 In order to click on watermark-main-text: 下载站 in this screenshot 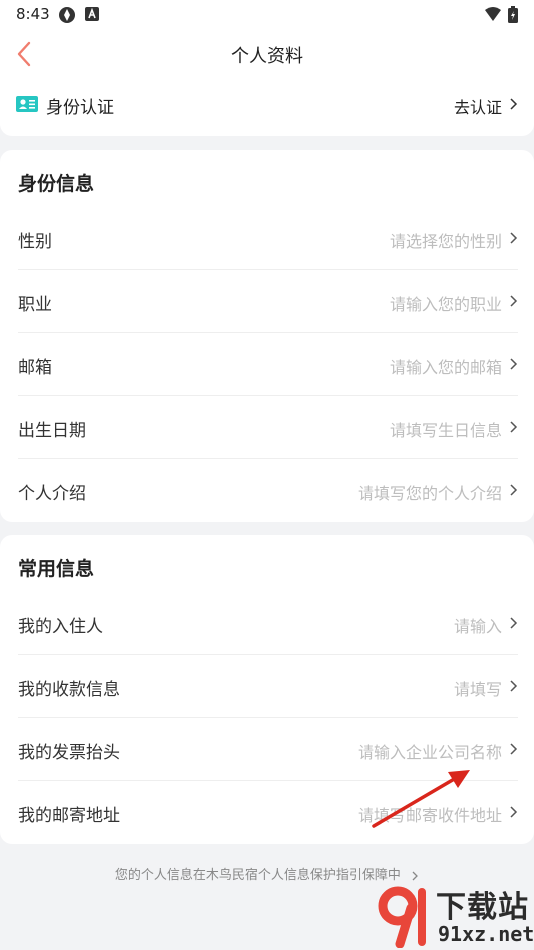, I will do `click(482, 907)`.